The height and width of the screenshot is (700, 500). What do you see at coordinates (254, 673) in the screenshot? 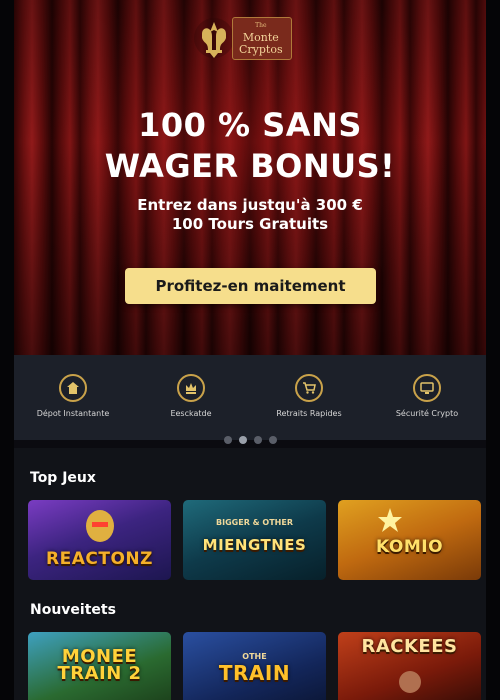
I see `game-title: TRAIN` at bounding box center [254, 673].